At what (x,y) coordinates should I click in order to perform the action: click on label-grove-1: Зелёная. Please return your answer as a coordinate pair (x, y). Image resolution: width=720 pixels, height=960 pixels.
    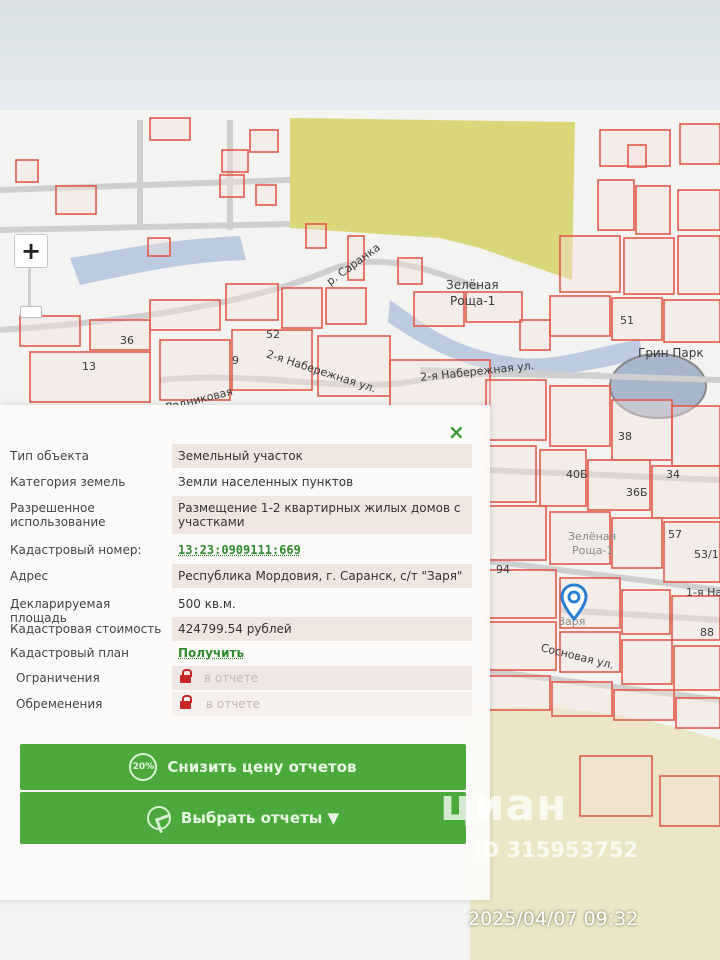
    Looking at the image, I should click on (472, 285).